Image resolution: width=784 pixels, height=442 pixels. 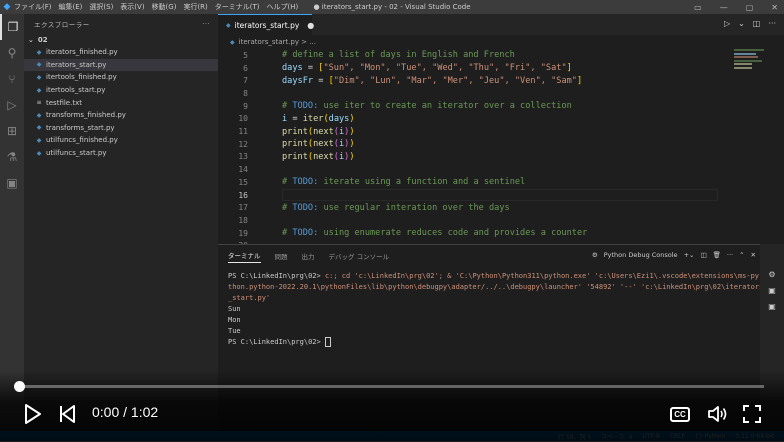 I want to click on testing-icon: ⚗, so click(x=12, y=157).